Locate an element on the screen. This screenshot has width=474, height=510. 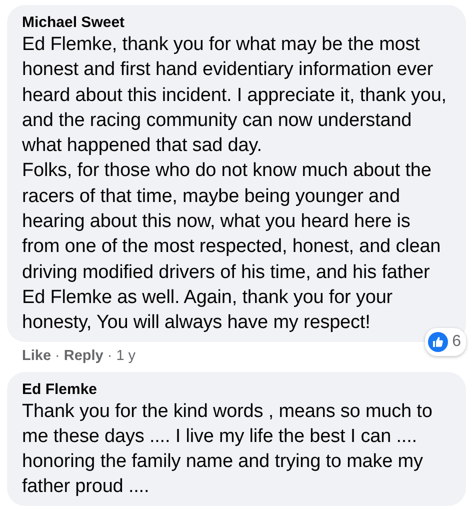
reaction-badge: 6 is located at coordinates (445, 342).